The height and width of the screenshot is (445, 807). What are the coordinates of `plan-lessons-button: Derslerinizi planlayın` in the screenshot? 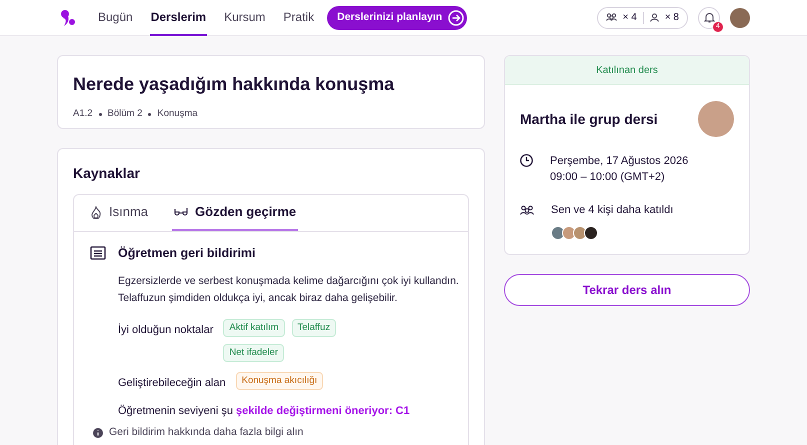 It's located at (397, 18).